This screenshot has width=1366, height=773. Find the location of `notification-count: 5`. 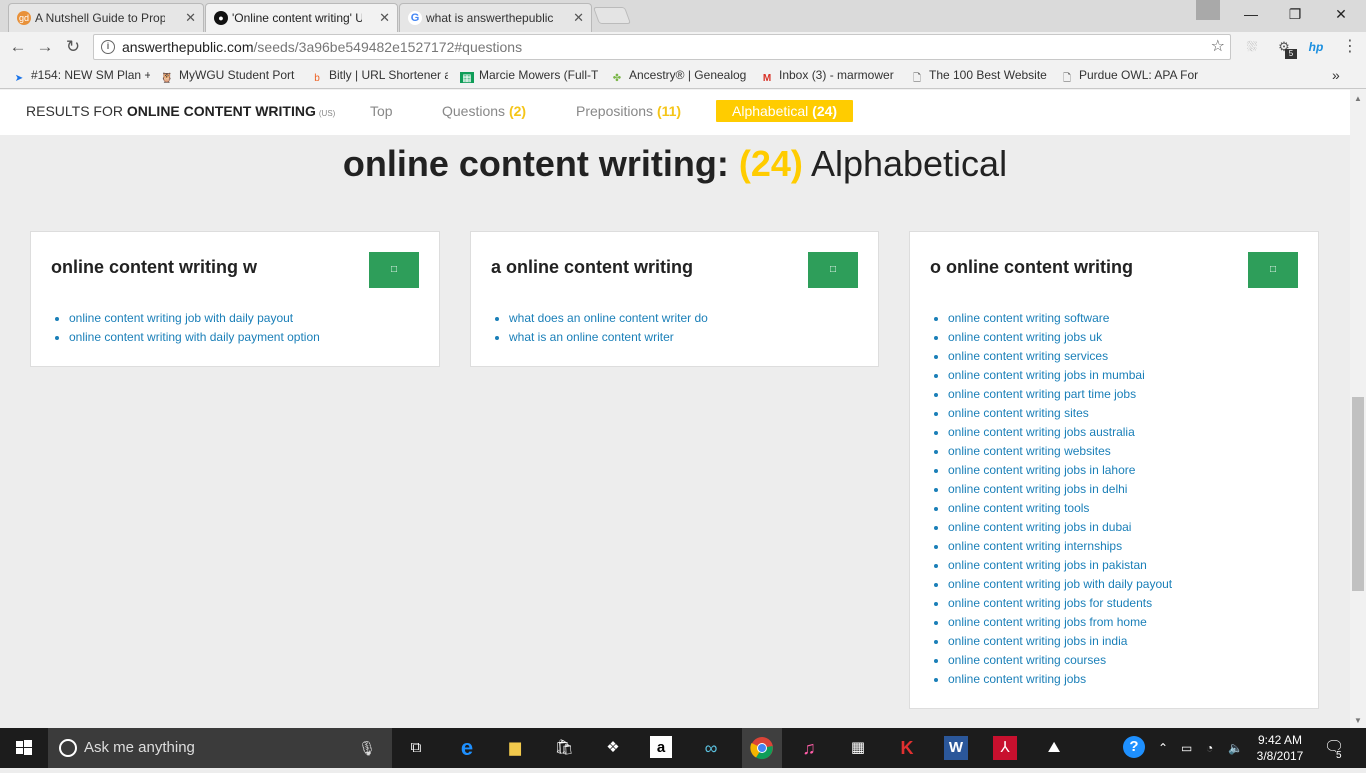

notification-count: 5 is located at coordinates (1339, 756).